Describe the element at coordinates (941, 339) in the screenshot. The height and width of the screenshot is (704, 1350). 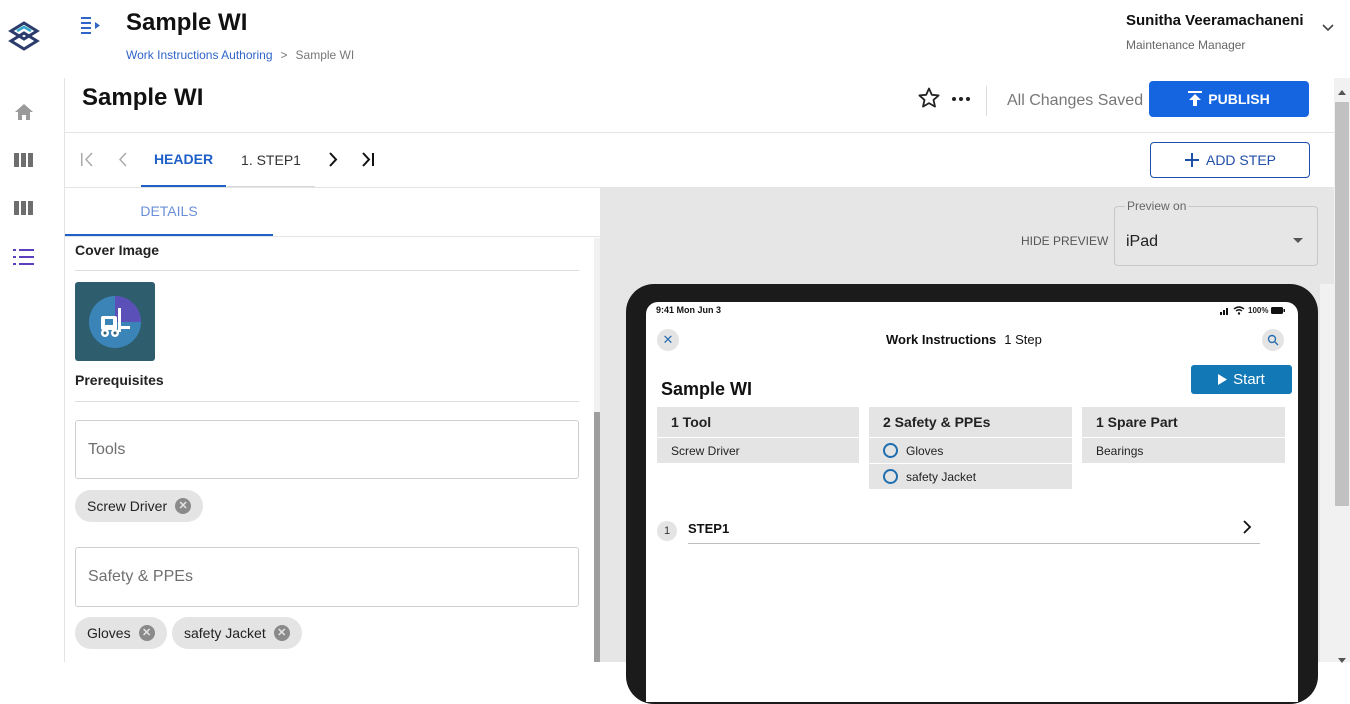
I see `nav-title: Work Instructions` at that location.